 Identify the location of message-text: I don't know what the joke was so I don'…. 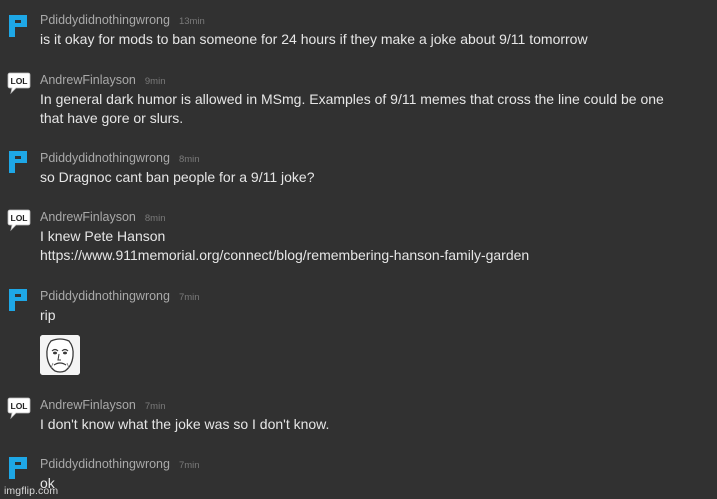
(376, 424).